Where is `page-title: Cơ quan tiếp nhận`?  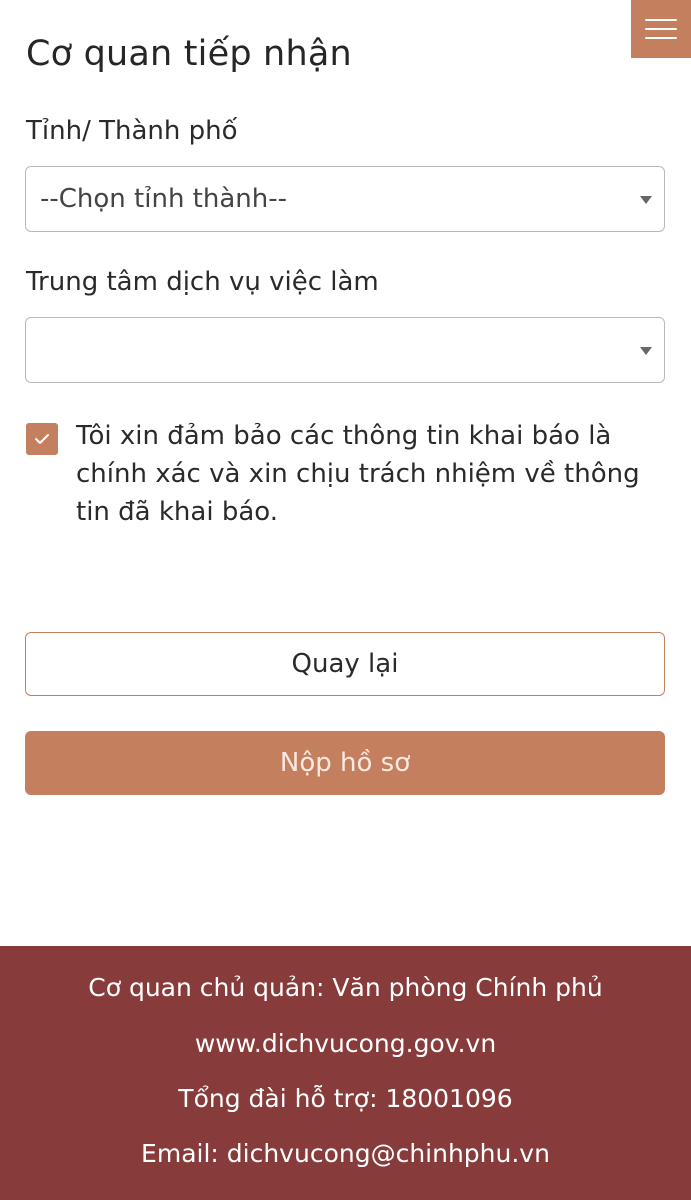
page-title: Cơ quan tiếp nhận is located at coordinates (189, 54).